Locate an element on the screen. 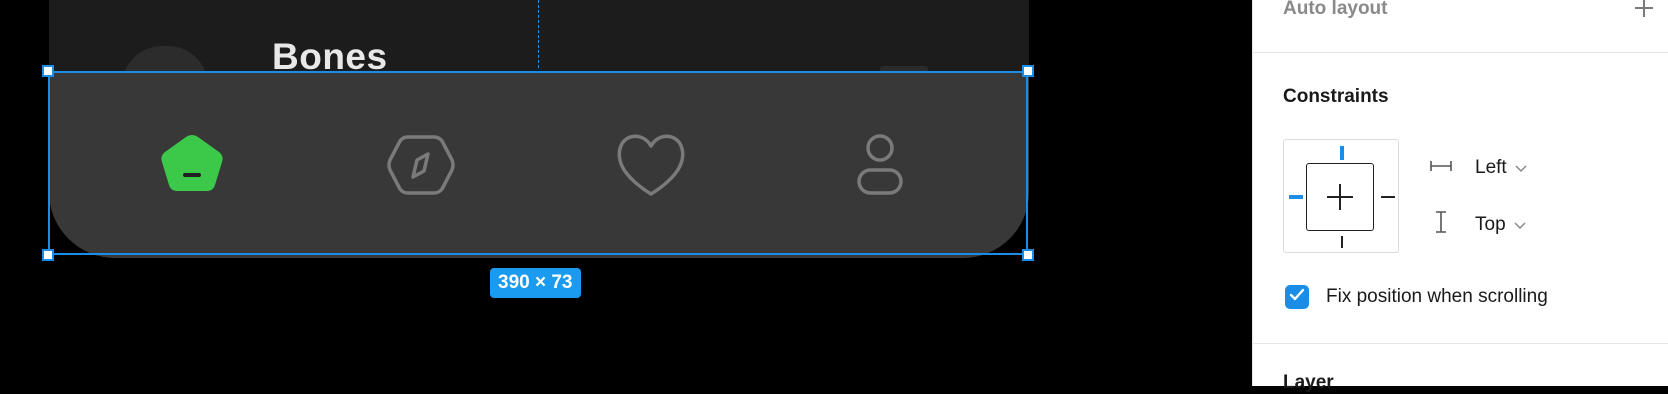 Image resolution: width=1668 pixels, height=394 pixels. vertical-constraint-icon is located at coordinates (1441, 225).